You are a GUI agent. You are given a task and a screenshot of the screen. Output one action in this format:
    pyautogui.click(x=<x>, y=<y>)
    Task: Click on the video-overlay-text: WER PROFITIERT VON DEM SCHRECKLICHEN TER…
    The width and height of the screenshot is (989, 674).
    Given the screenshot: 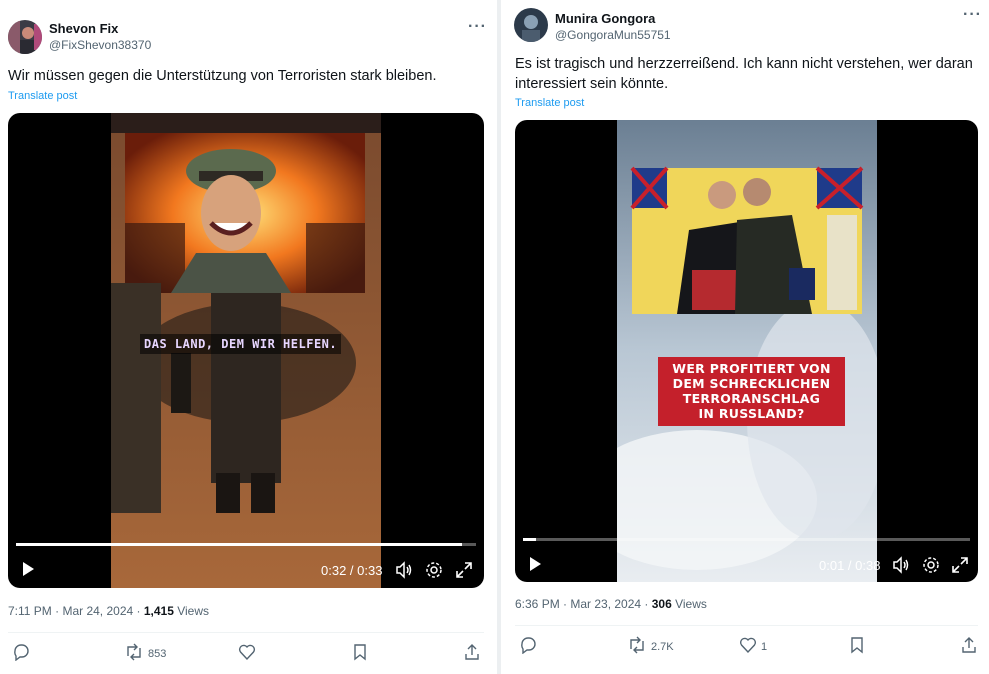 What is the action you would take?
    pyautogui.click(x=751, y=391)
    